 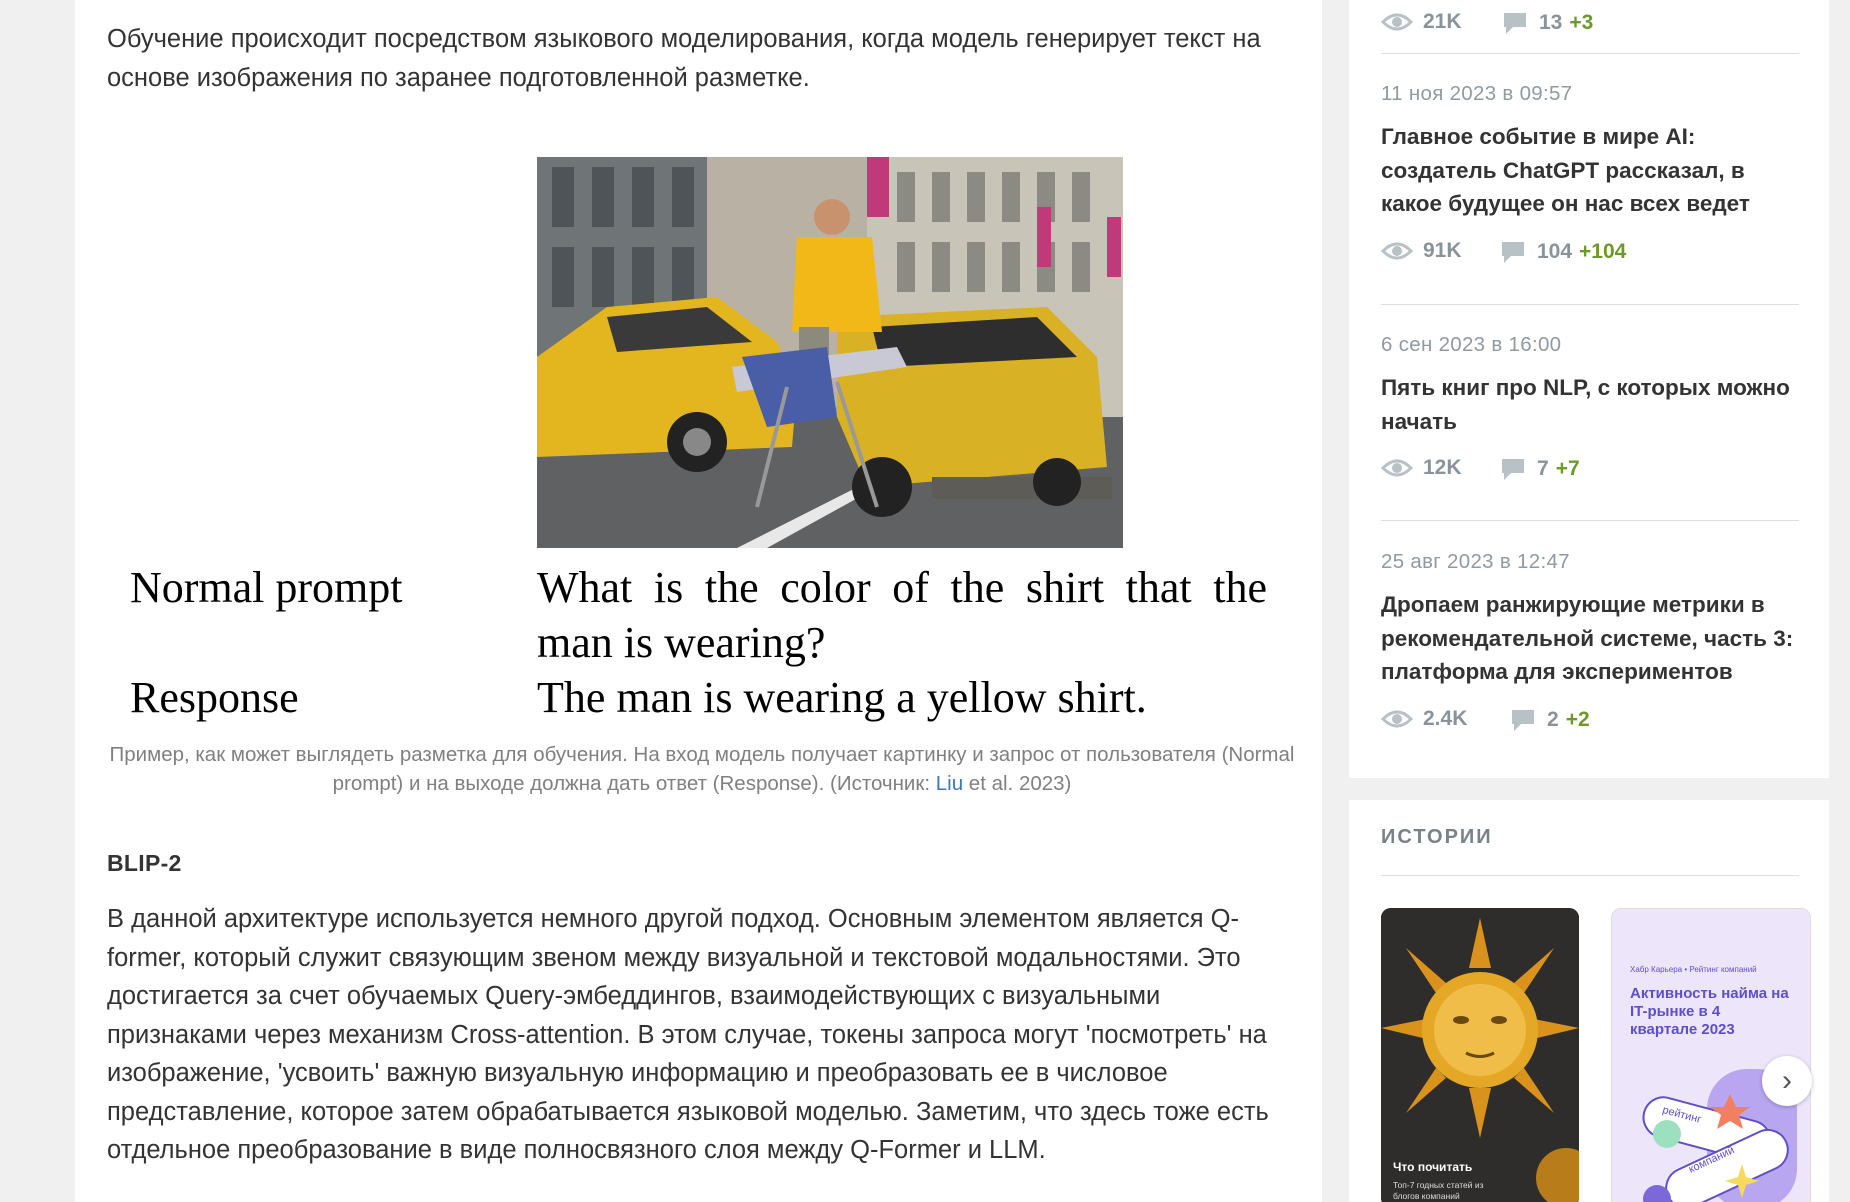 I want to click on response-label: Response, so click(x=214, y=697).